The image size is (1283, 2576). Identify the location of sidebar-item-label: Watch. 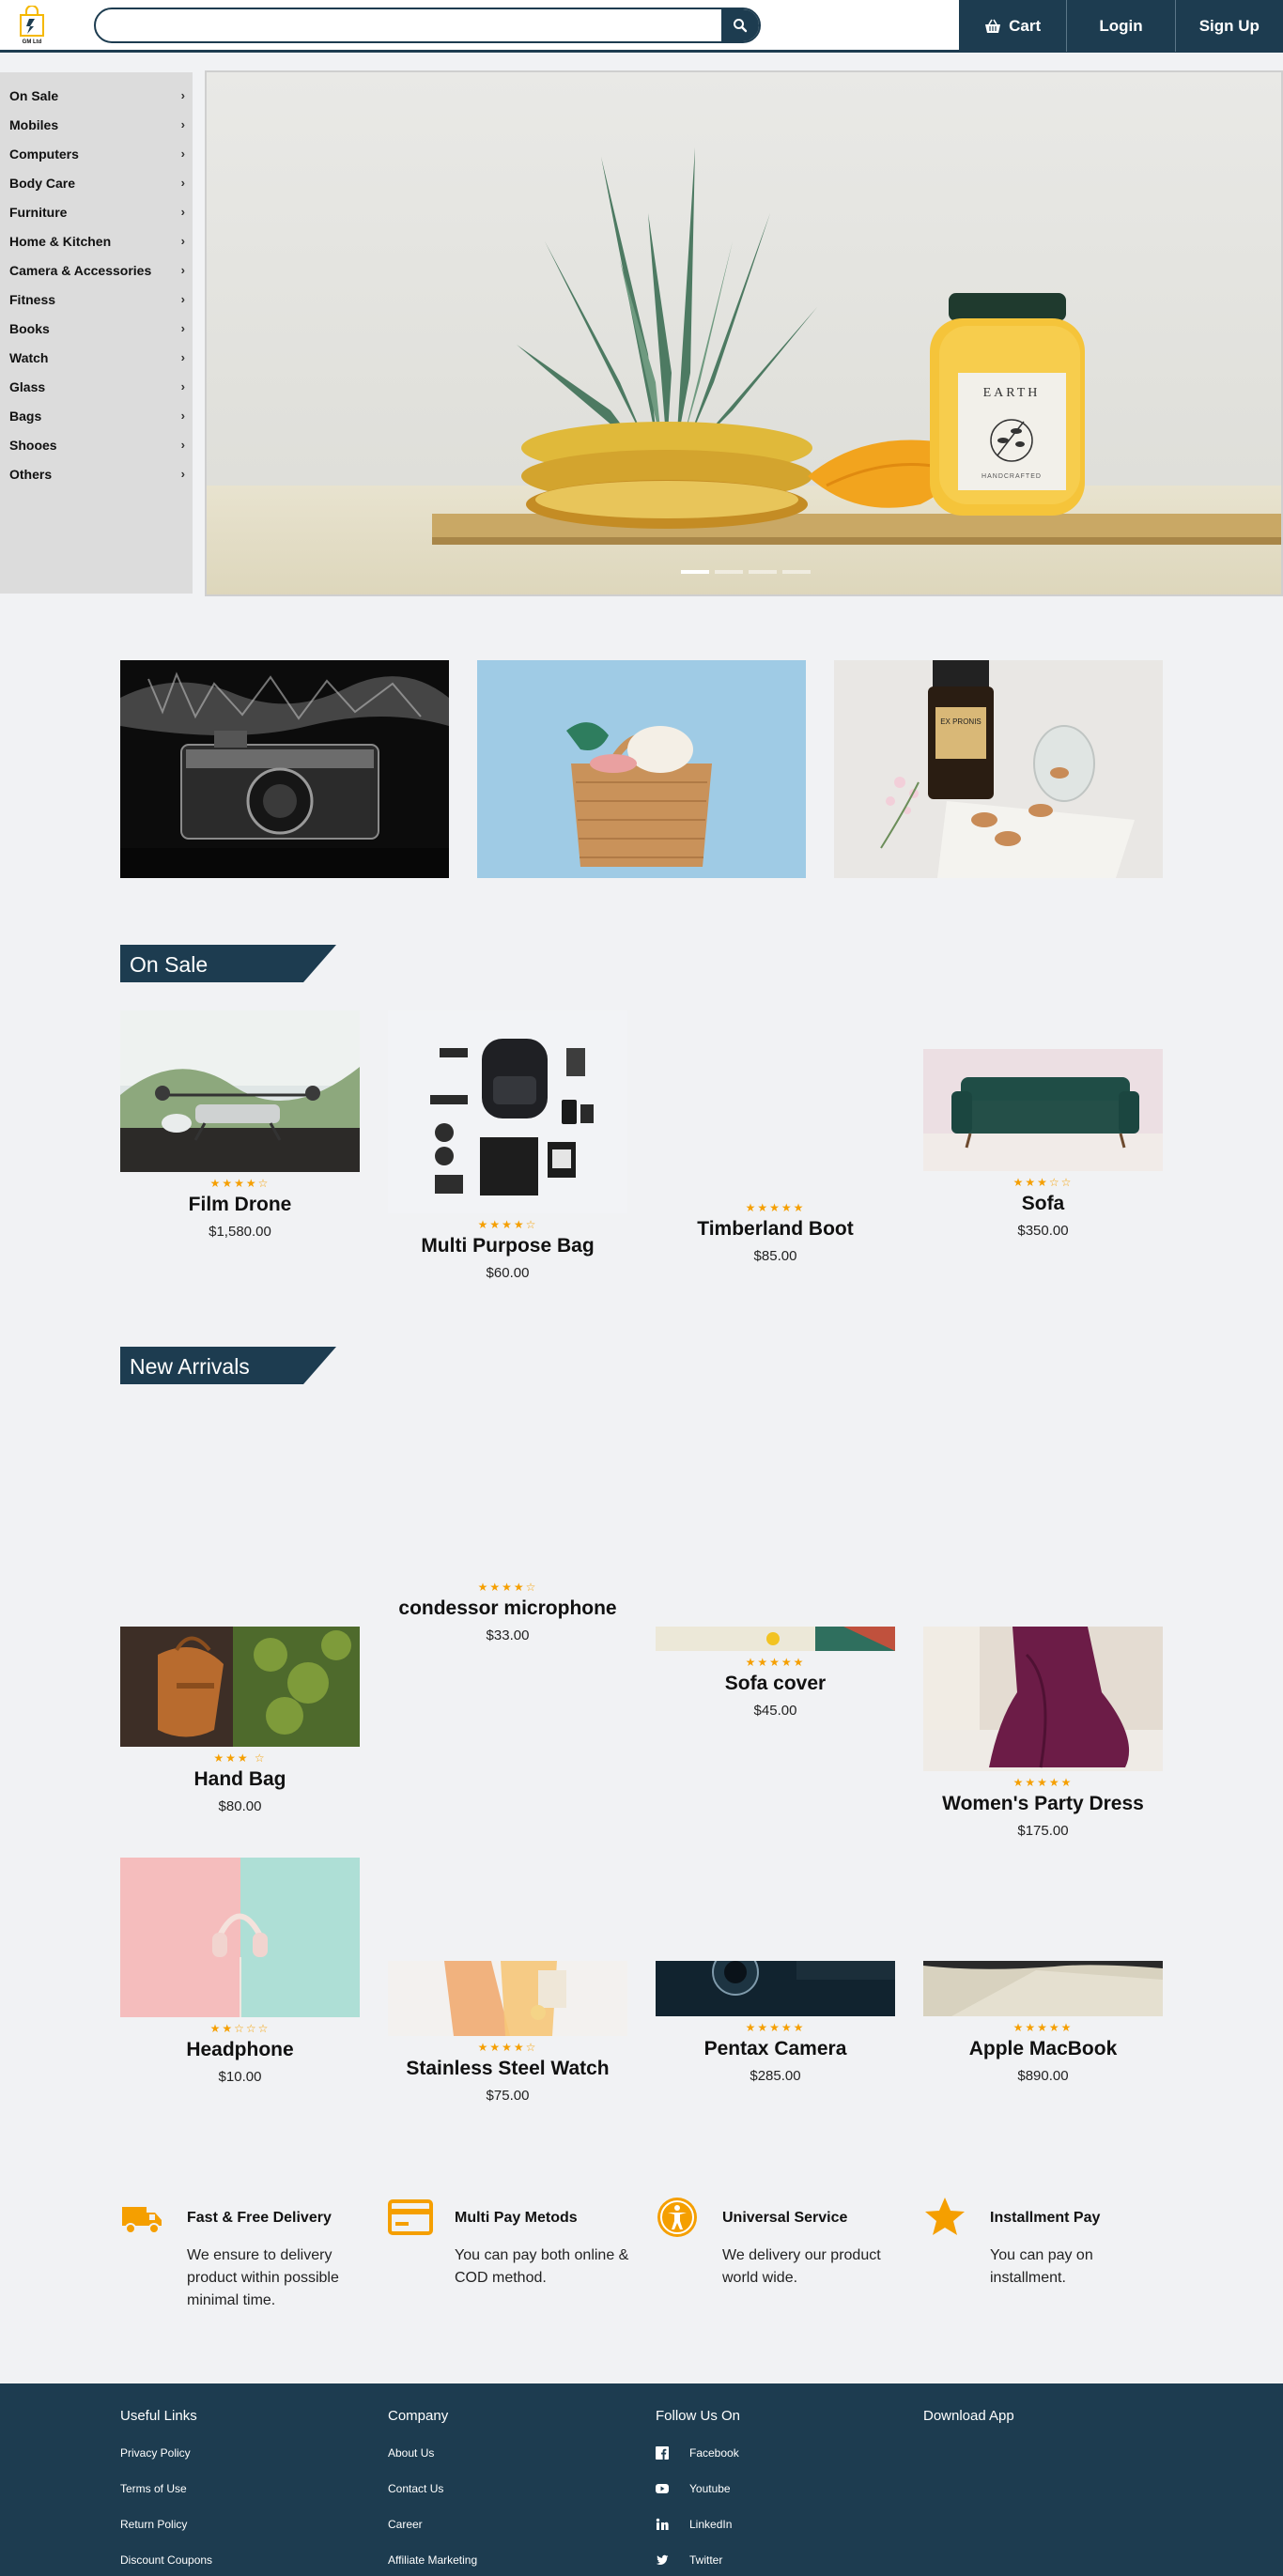
(29, 357).